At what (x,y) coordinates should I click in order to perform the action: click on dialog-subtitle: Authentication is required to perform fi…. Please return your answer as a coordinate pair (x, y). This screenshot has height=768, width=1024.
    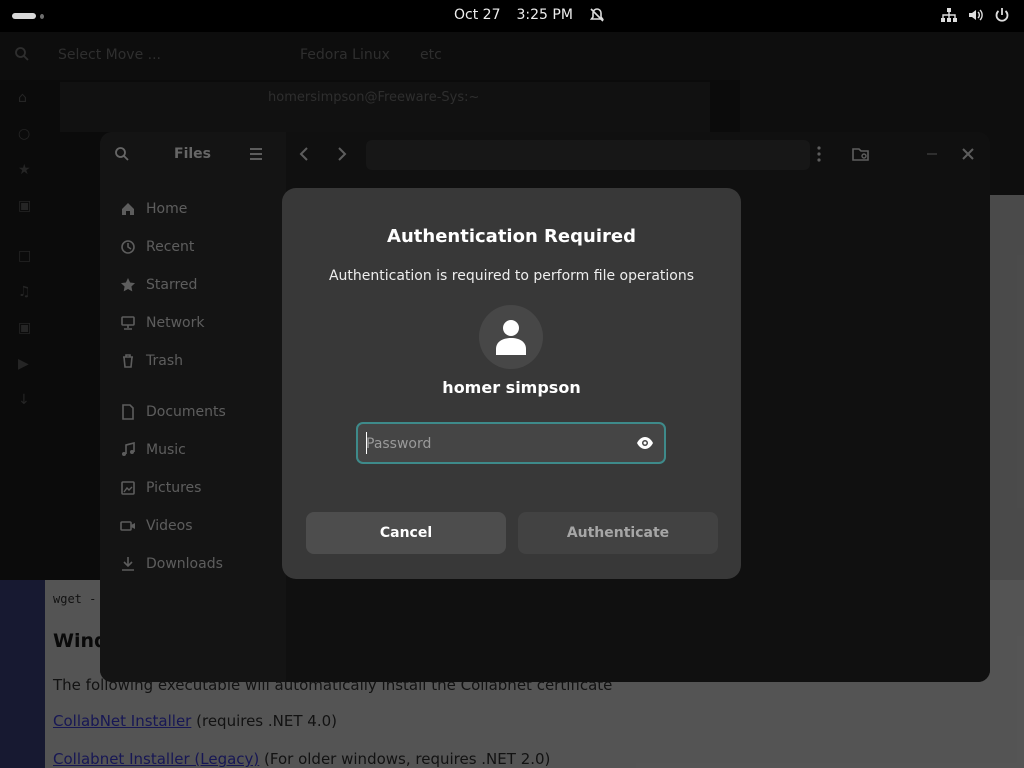
    Looking at the image, I should click on (511, 276).